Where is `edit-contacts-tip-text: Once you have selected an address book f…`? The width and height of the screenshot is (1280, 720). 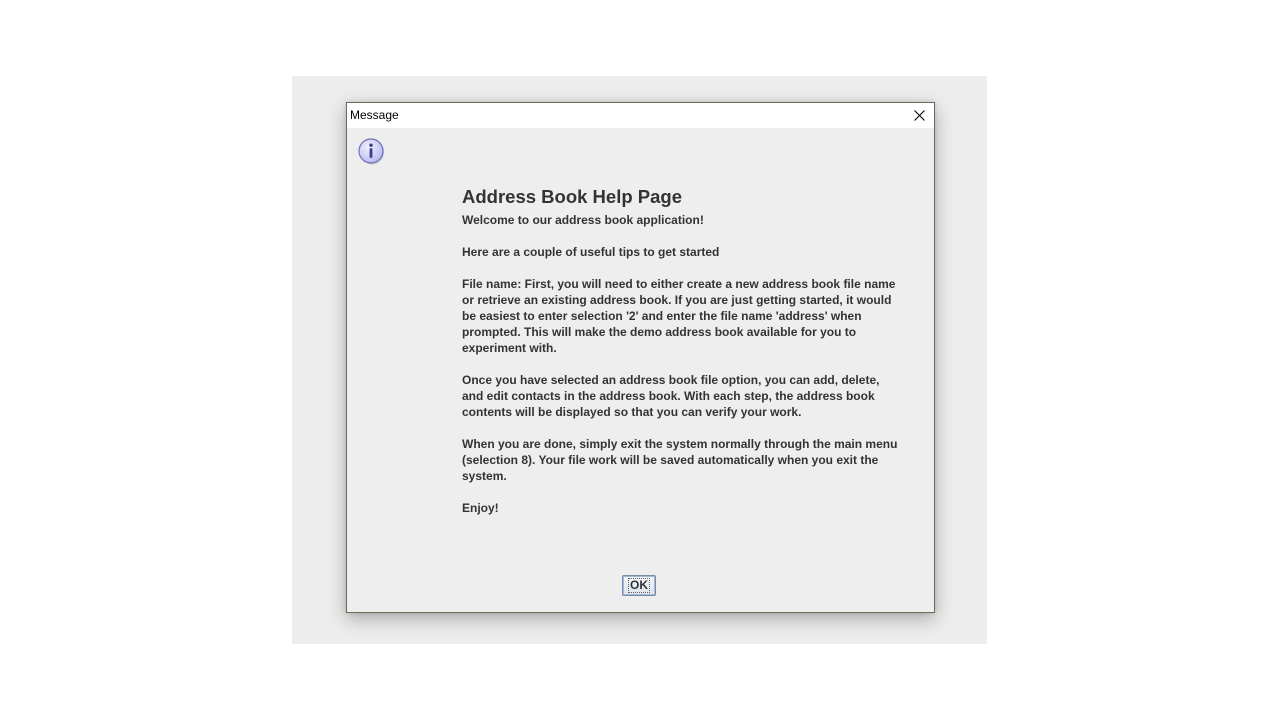
edit-contacts-tip-text: Once you have selected an address book f… is located at coordinates (671, 396).